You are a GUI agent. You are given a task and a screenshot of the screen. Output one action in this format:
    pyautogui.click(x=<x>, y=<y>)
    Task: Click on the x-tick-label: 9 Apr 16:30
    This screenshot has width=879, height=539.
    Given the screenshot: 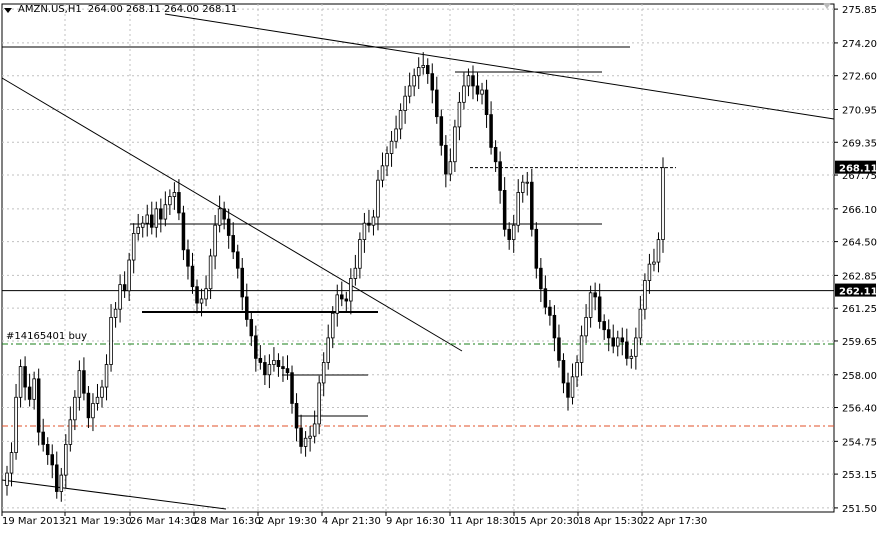 What is the action you would take?
    pyautogui.click(x=415, y=521)
    